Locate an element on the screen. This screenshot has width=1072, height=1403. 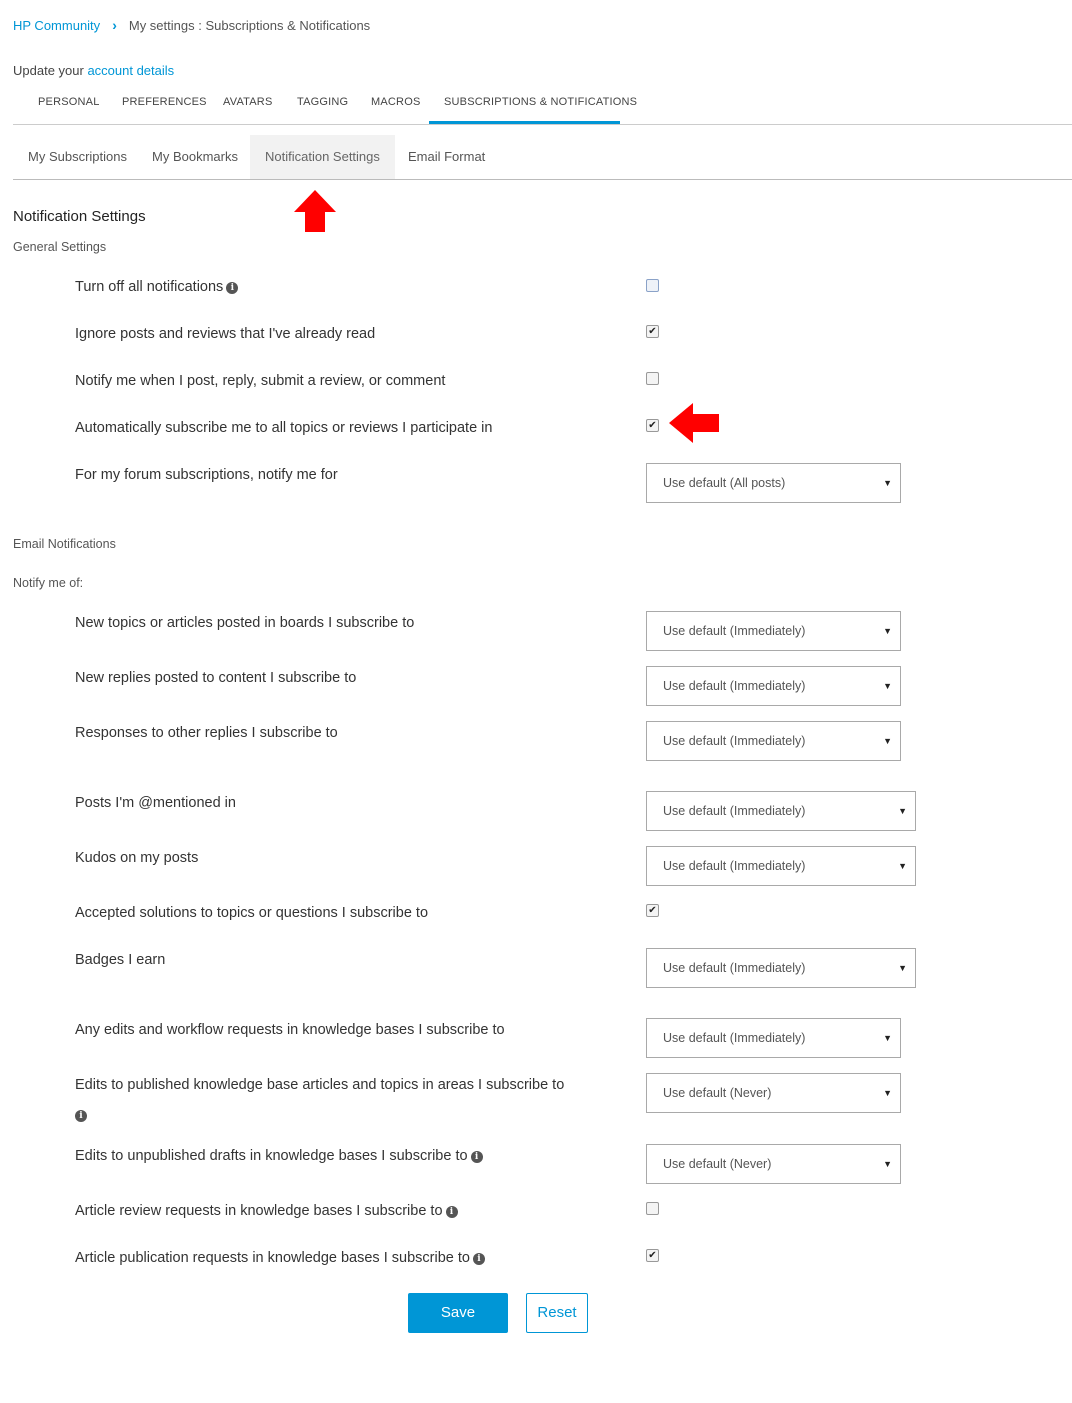
tab-tagging: TAGGING is located at coordinates (322, 102).